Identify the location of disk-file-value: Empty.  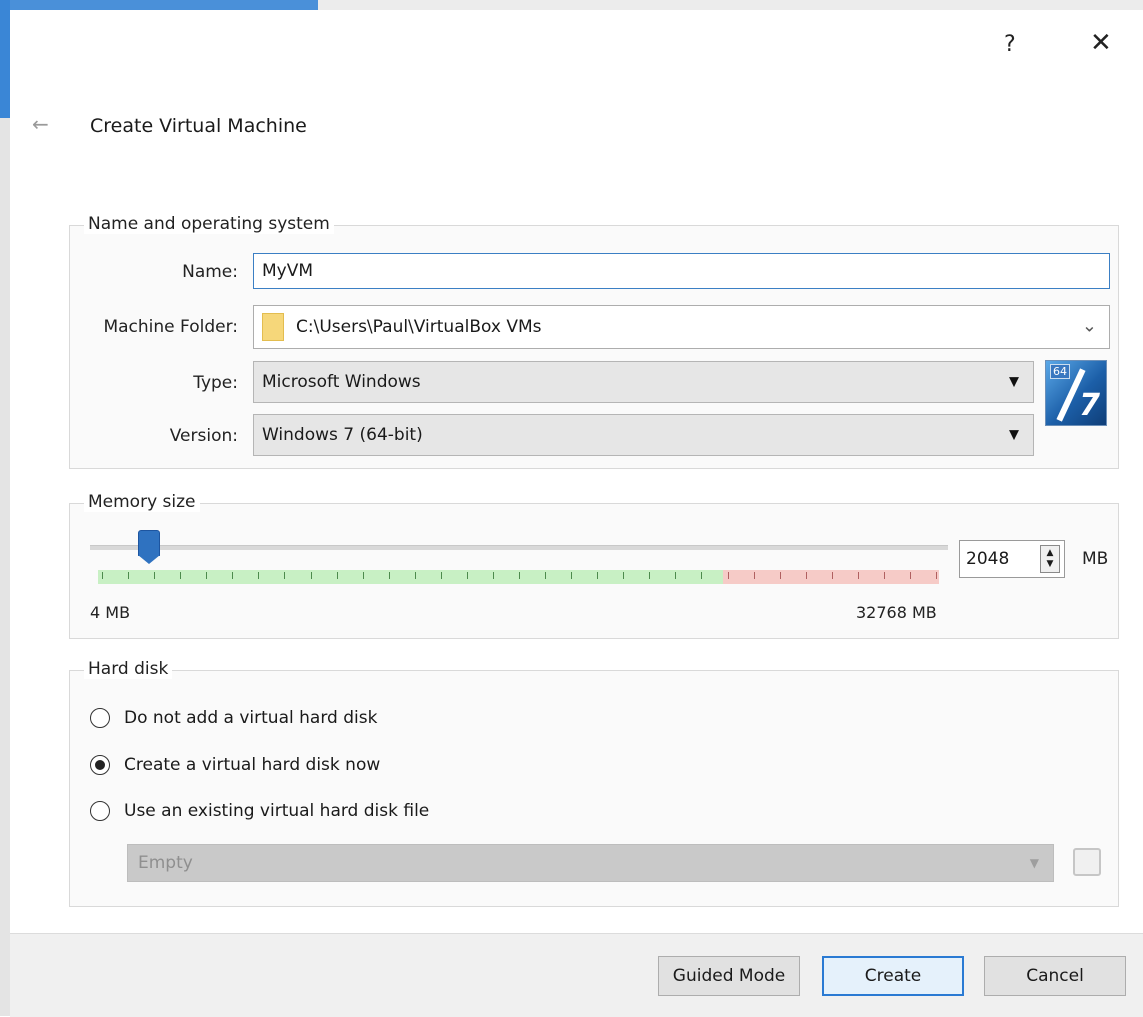
(165, 863).